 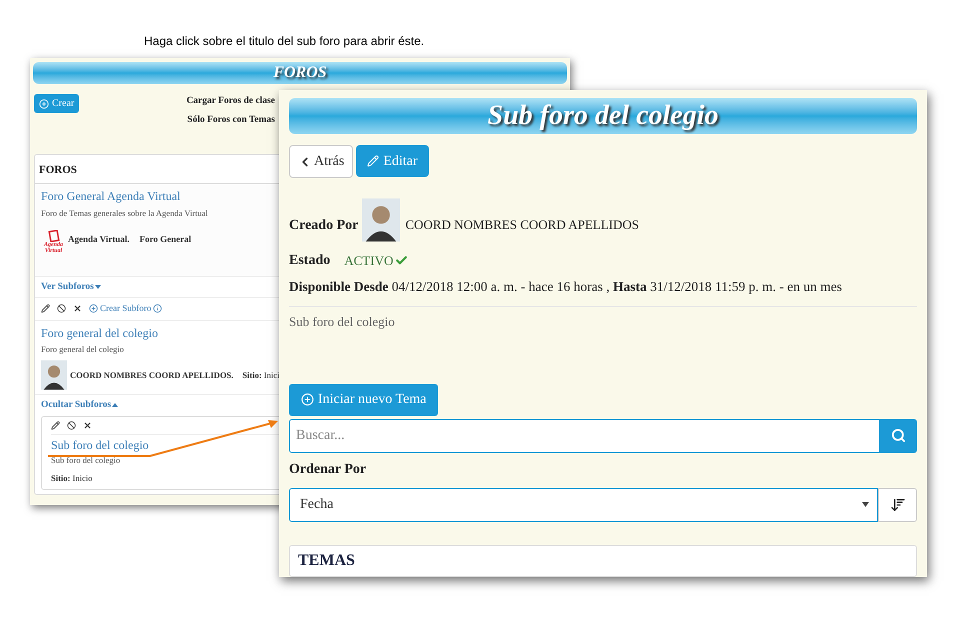 I want to click on nested-subforum-title: Sub foro del colegio, so click(x=100, y=445).